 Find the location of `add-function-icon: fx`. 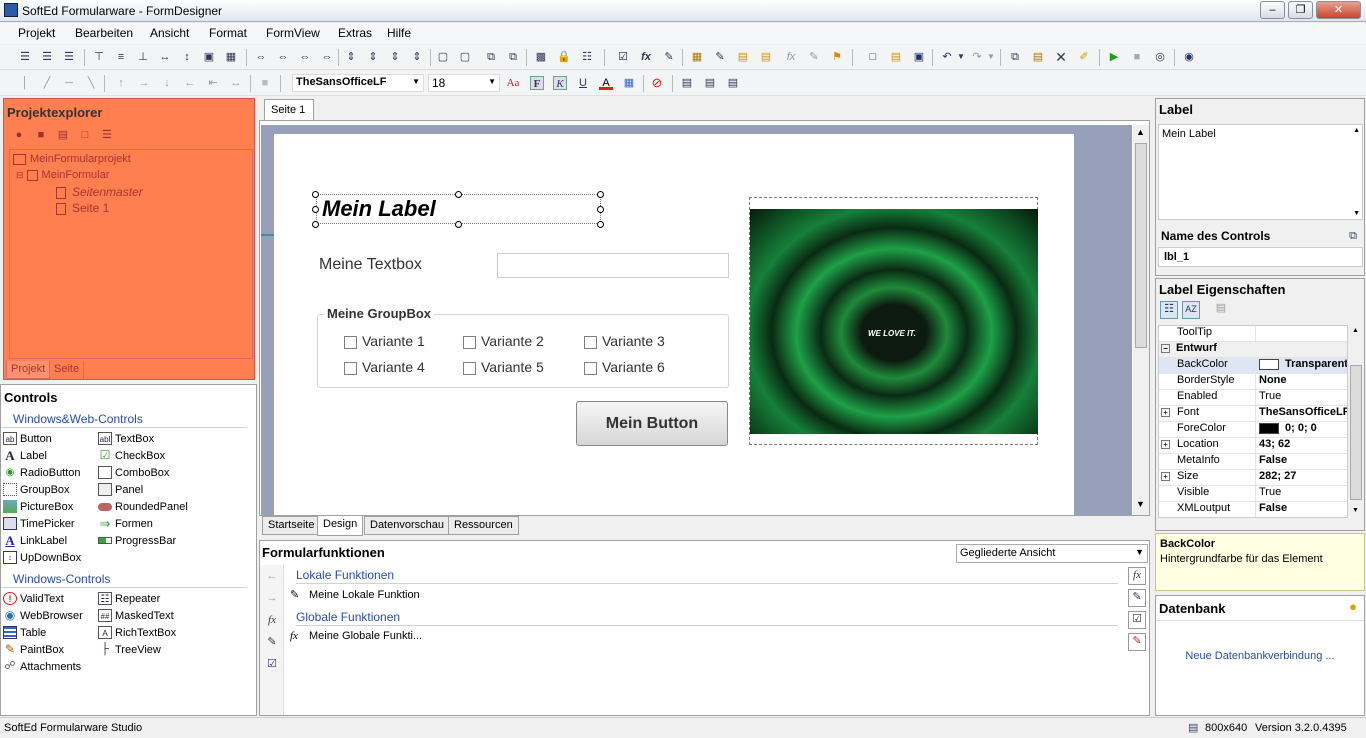

add-function-icon: fx is located at coordinates (1137, 576).